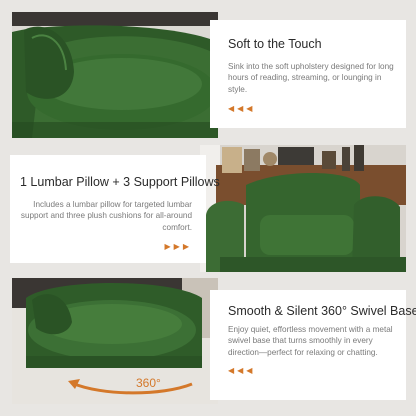 The width and height of the screenshot is (416, 416). What do you see at coordinates (322, 311) in the screenshot?
I see `feature-title: Smooth & Silent 360° Swivel Base` at bounding box center [322, 311].